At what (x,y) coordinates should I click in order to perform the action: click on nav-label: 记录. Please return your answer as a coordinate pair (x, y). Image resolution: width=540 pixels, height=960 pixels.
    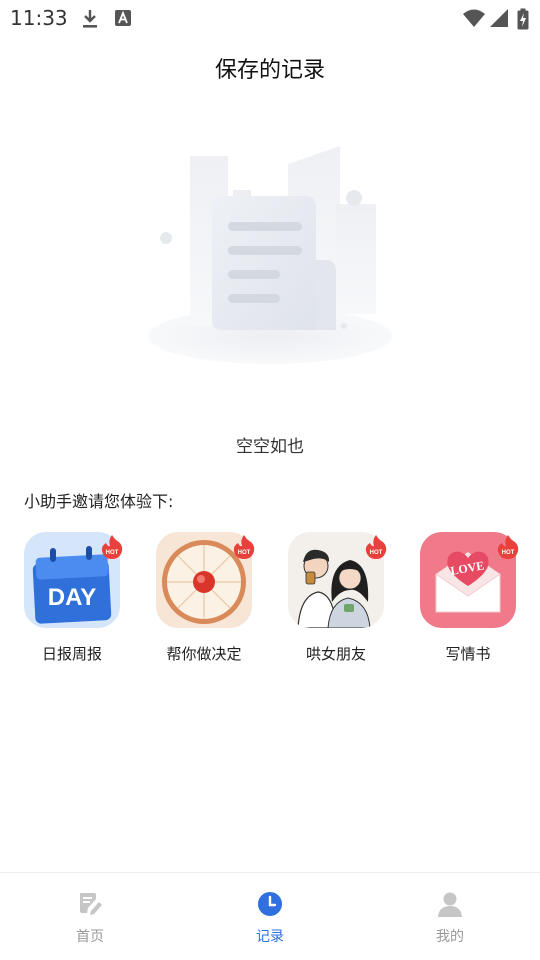
    Looking at the image, I should click on (270, 937).